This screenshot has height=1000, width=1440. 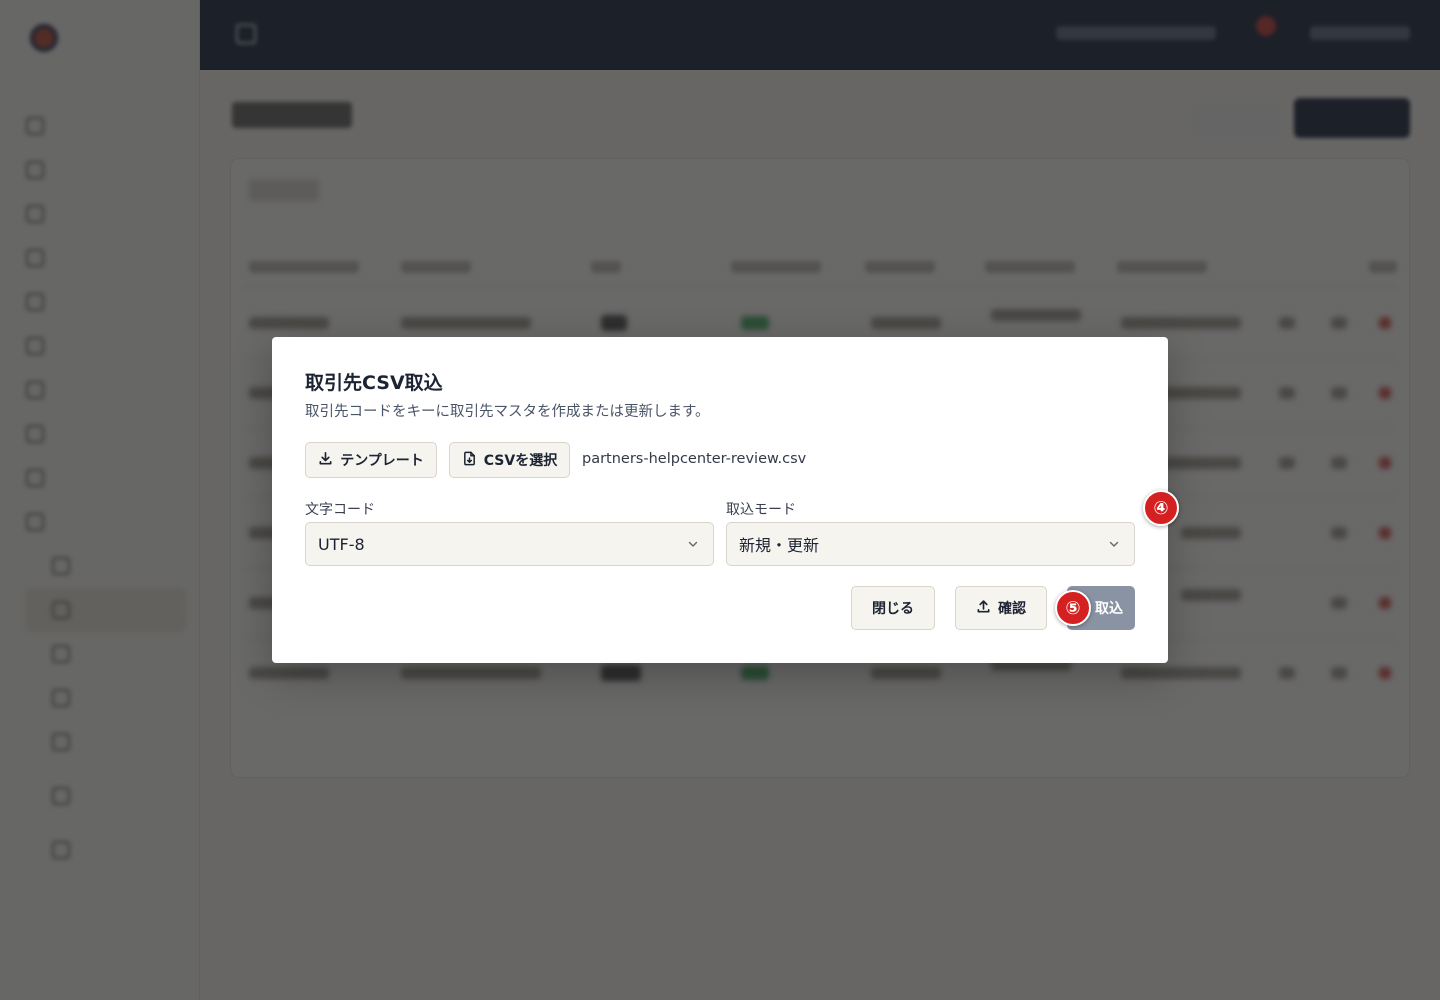 What do you see at coordinates (779, 545) in the screenshot?
I see `import-mode-value: 新規・更新` at bounding box center [779, 545].